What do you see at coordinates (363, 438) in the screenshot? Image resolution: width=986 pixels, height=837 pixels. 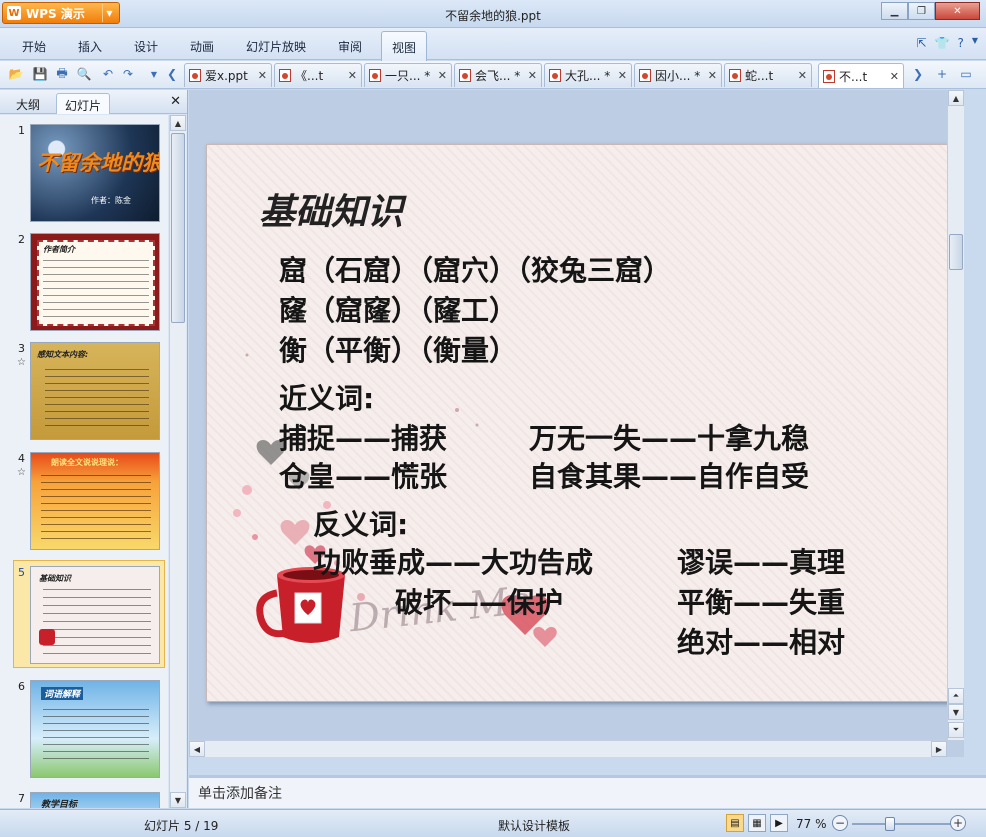 I see `slide-text-line: 捕捉——捕获` at bounding box center [363, 438].